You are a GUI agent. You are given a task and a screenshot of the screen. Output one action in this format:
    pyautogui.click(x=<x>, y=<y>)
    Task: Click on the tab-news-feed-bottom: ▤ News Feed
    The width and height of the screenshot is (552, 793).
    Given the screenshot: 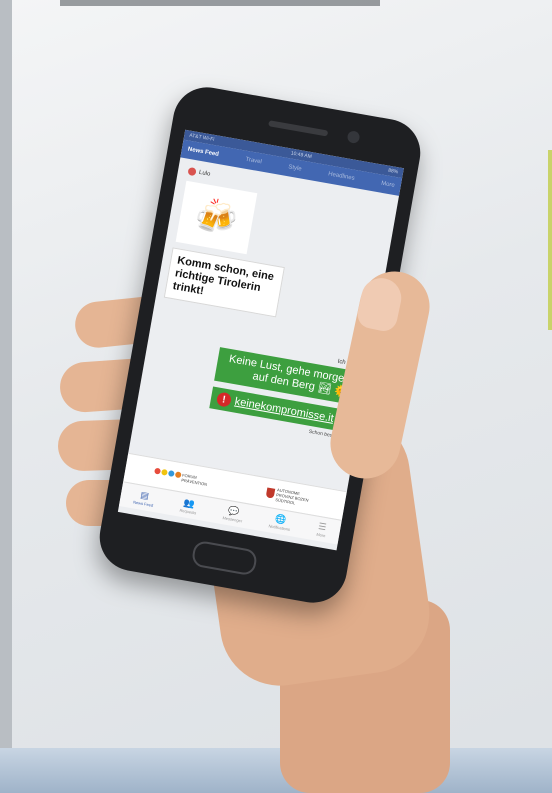 What is the action you would take?
    pyautogui.click(x=144, y=498)
    